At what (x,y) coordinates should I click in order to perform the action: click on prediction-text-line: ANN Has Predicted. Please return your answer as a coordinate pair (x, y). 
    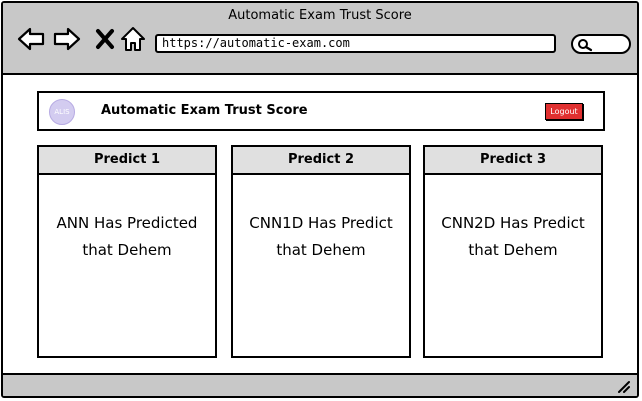
    Looking at the image, I should click on (127, 223).